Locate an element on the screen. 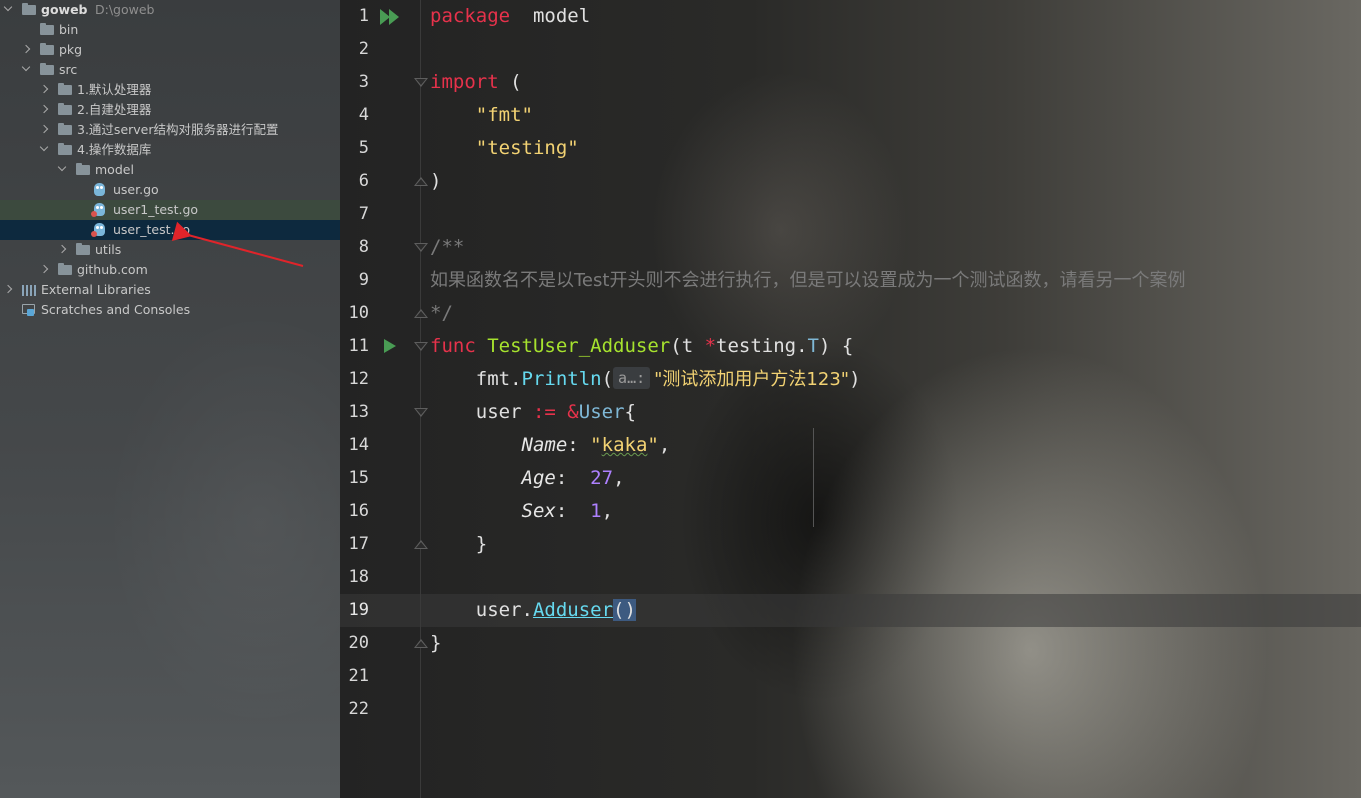  code-text: Name: "kaka", is located at coordinates (550, 445).